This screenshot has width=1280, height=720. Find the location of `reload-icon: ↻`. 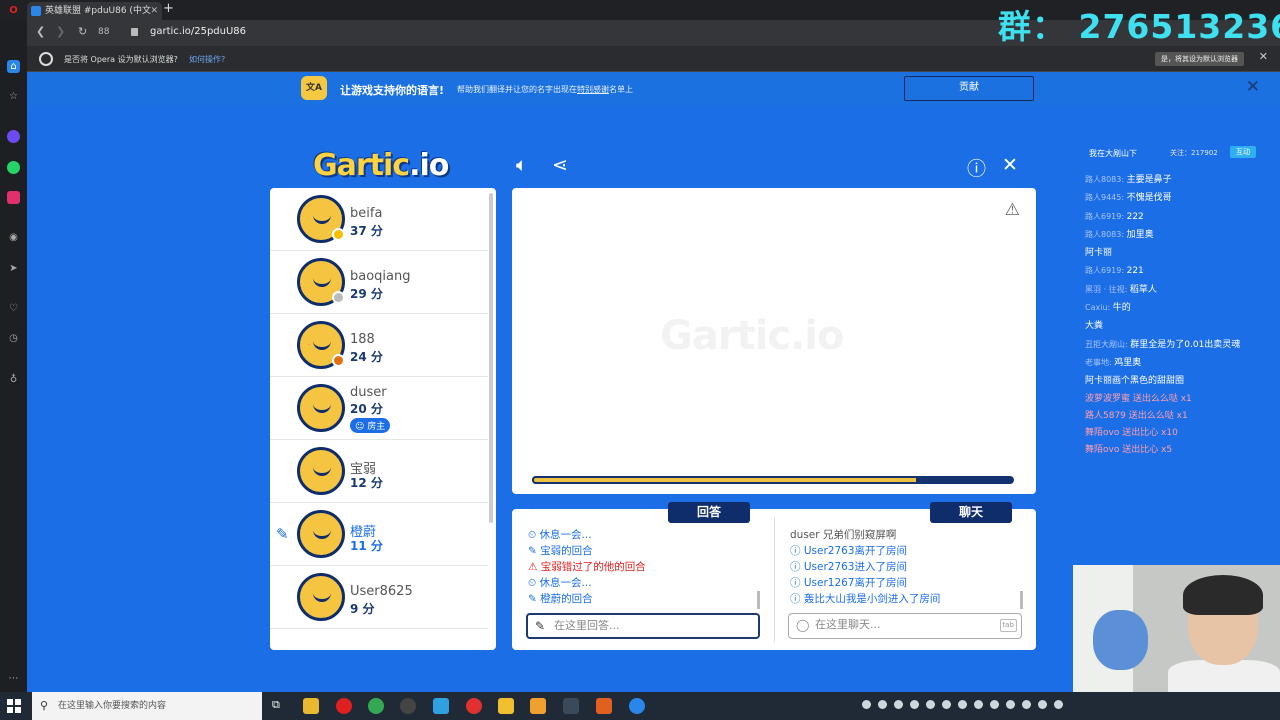

reload-icon: ↻ is located at coordinates (82, 31).